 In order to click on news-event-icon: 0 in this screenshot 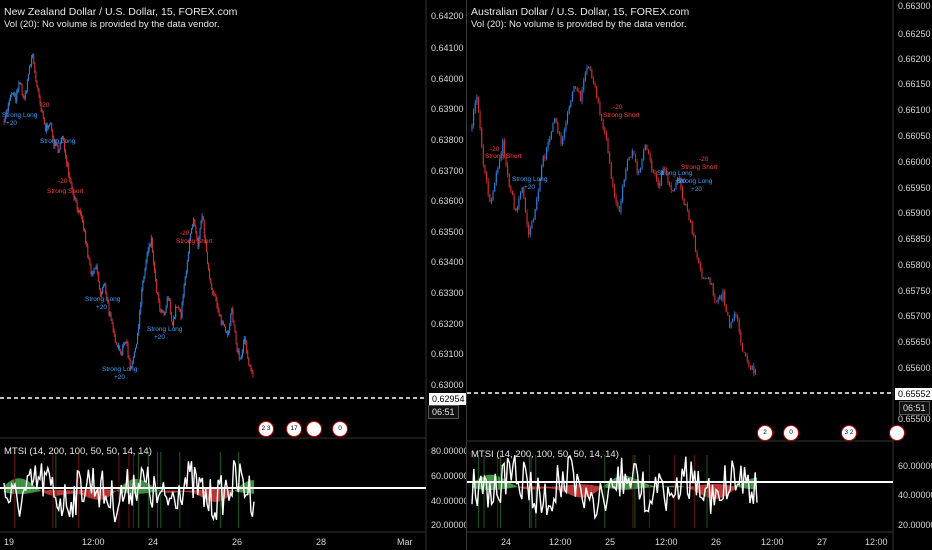, I will do `click(791, 433)`.